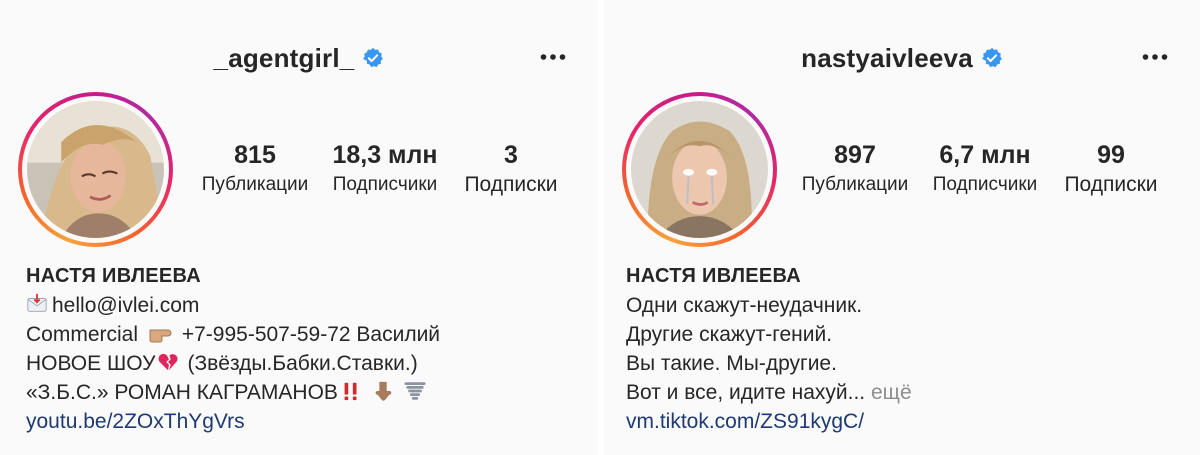 The width and height of the screenshot is (1200, 455). I want to click on bio-commercial-line: Commercial +7-995-507-59-72 Василий, so click(233, 334).